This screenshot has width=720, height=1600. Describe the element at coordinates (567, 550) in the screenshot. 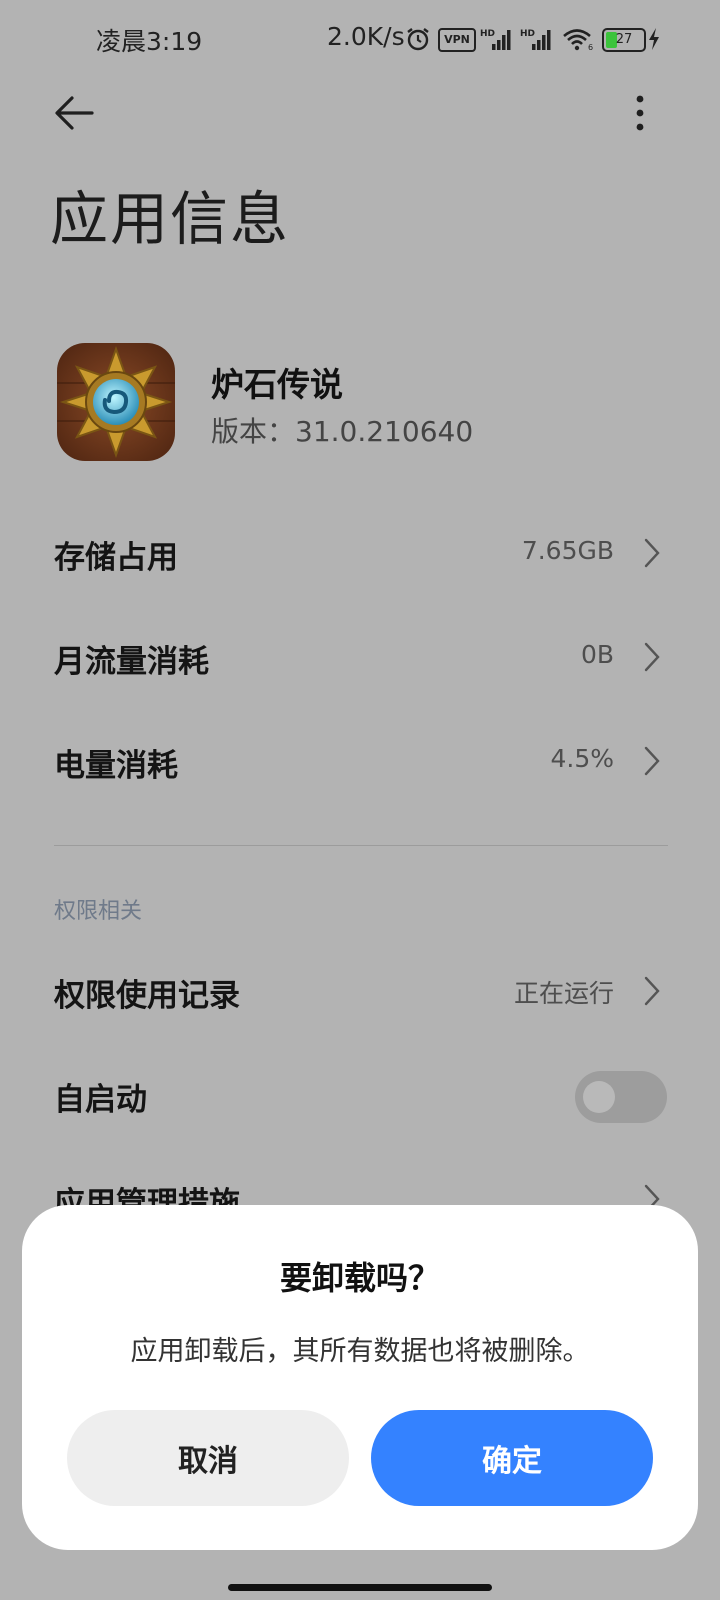

I see `storage-value: 7.65GB` at that location.